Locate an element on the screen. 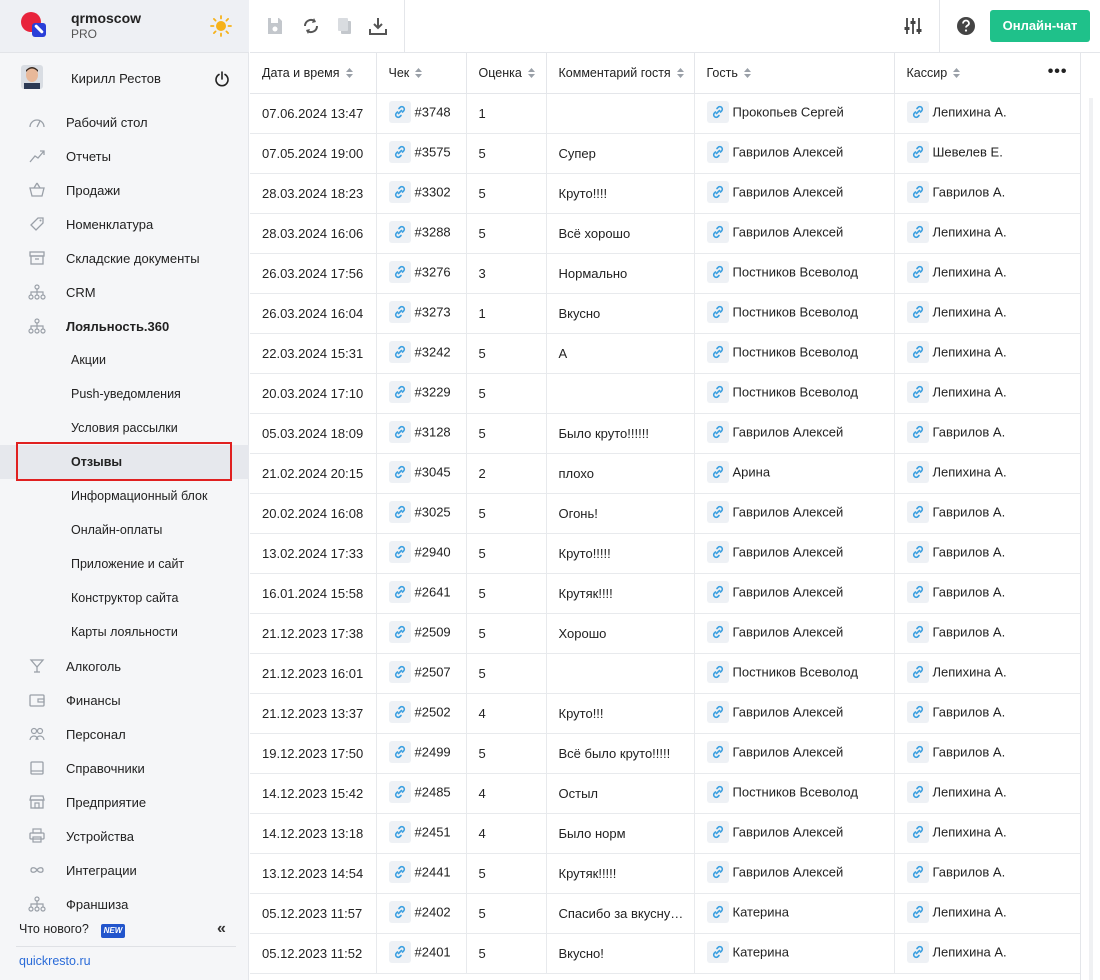 This screenshot has width=1100, height=980. sun-icon is located at coordinates (221, 26).